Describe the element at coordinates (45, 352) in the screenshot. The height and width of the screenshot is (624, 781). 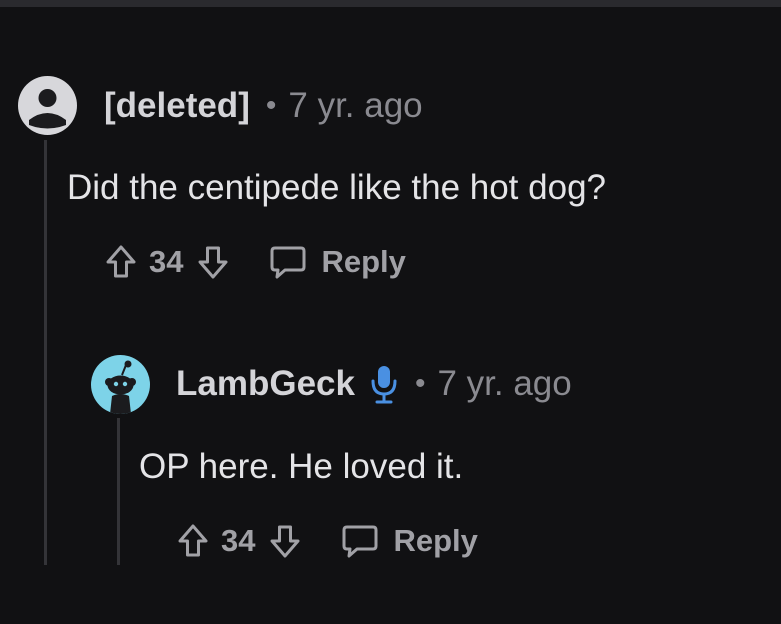
I see `thread-line-parent` at that location.